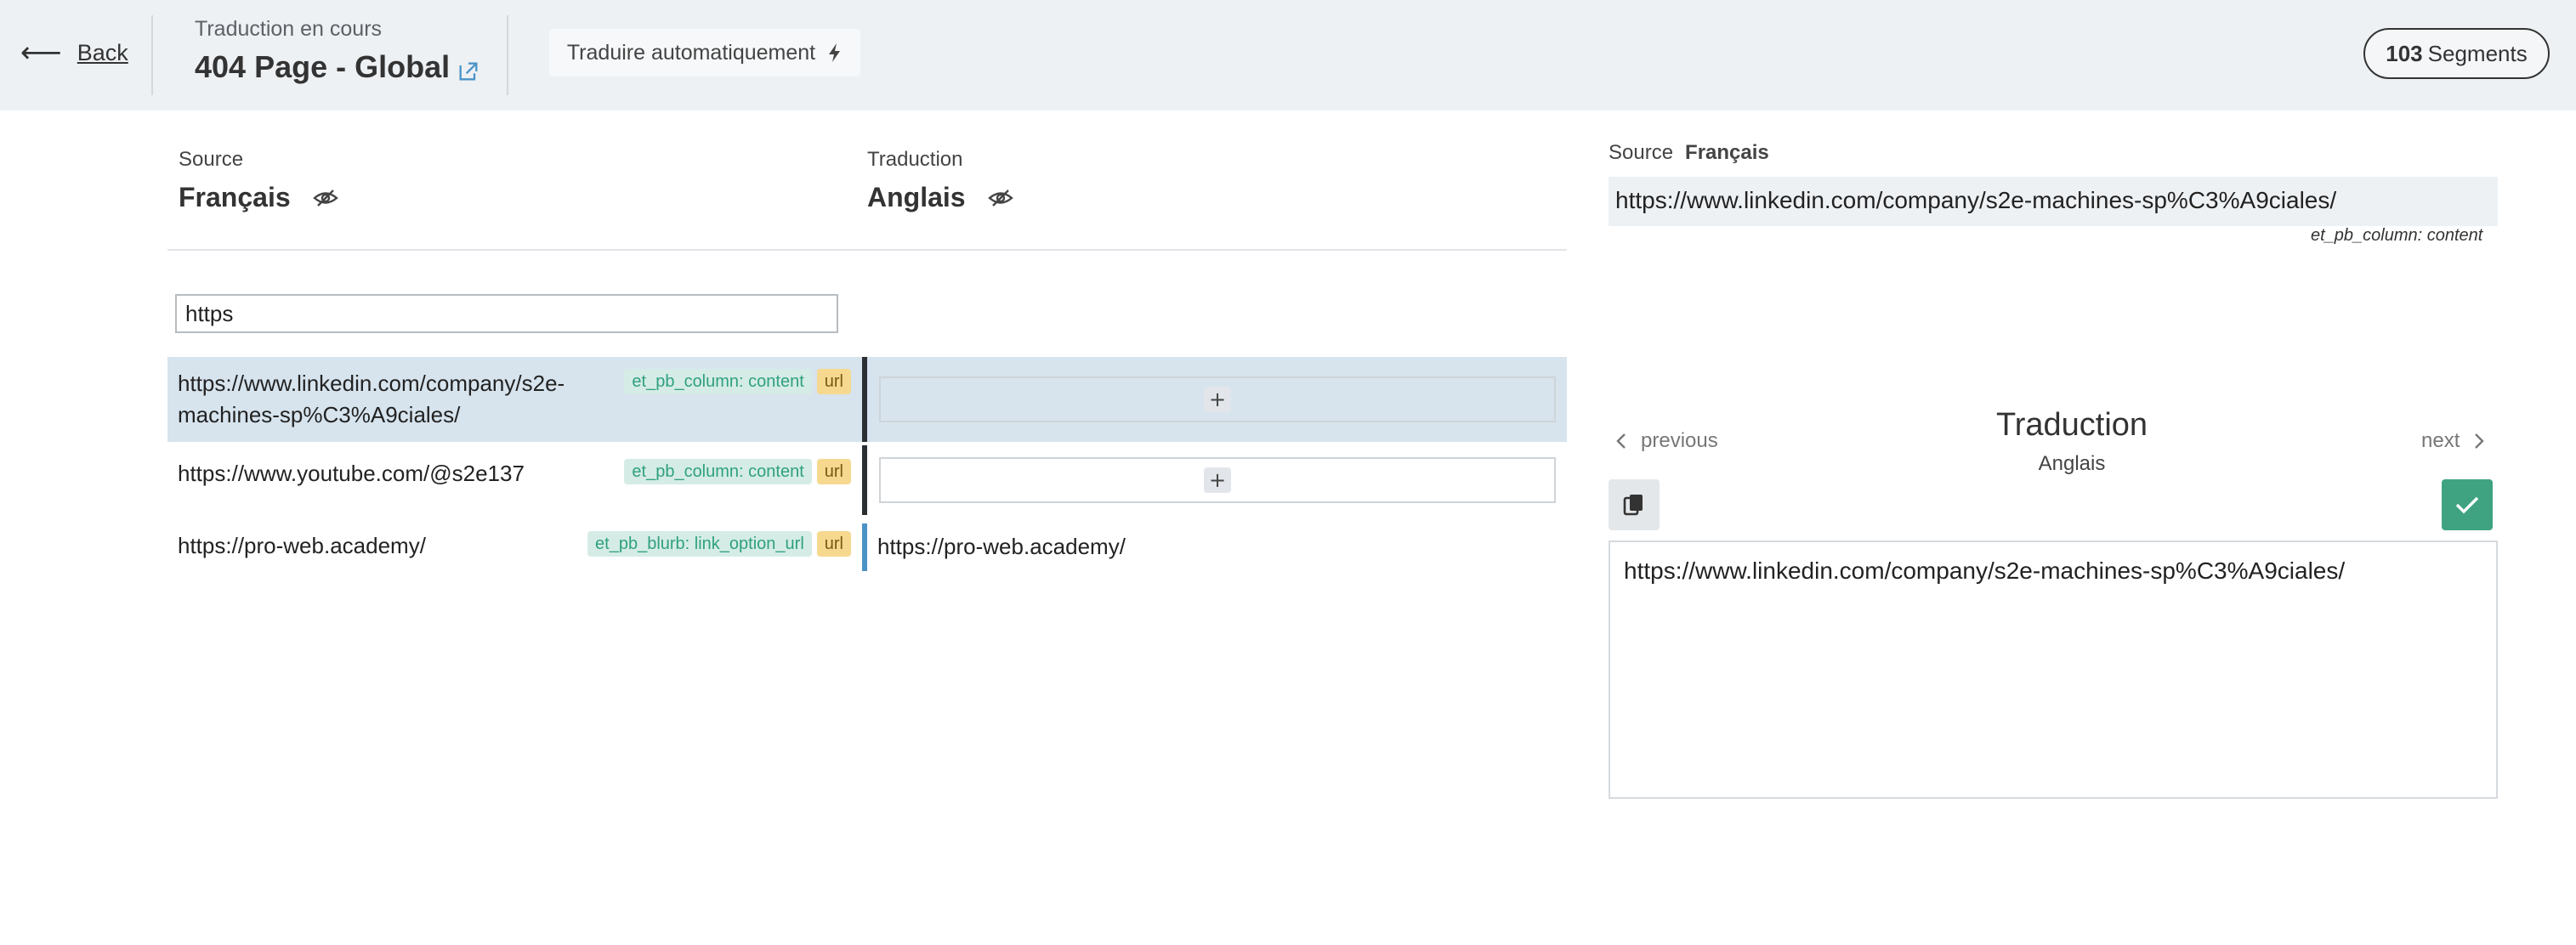 This screenshot has width=2576, height=945. Describe the element at coordinates (2071, 425) in the screenshot. I see `editor-title: Traduction` at that location.